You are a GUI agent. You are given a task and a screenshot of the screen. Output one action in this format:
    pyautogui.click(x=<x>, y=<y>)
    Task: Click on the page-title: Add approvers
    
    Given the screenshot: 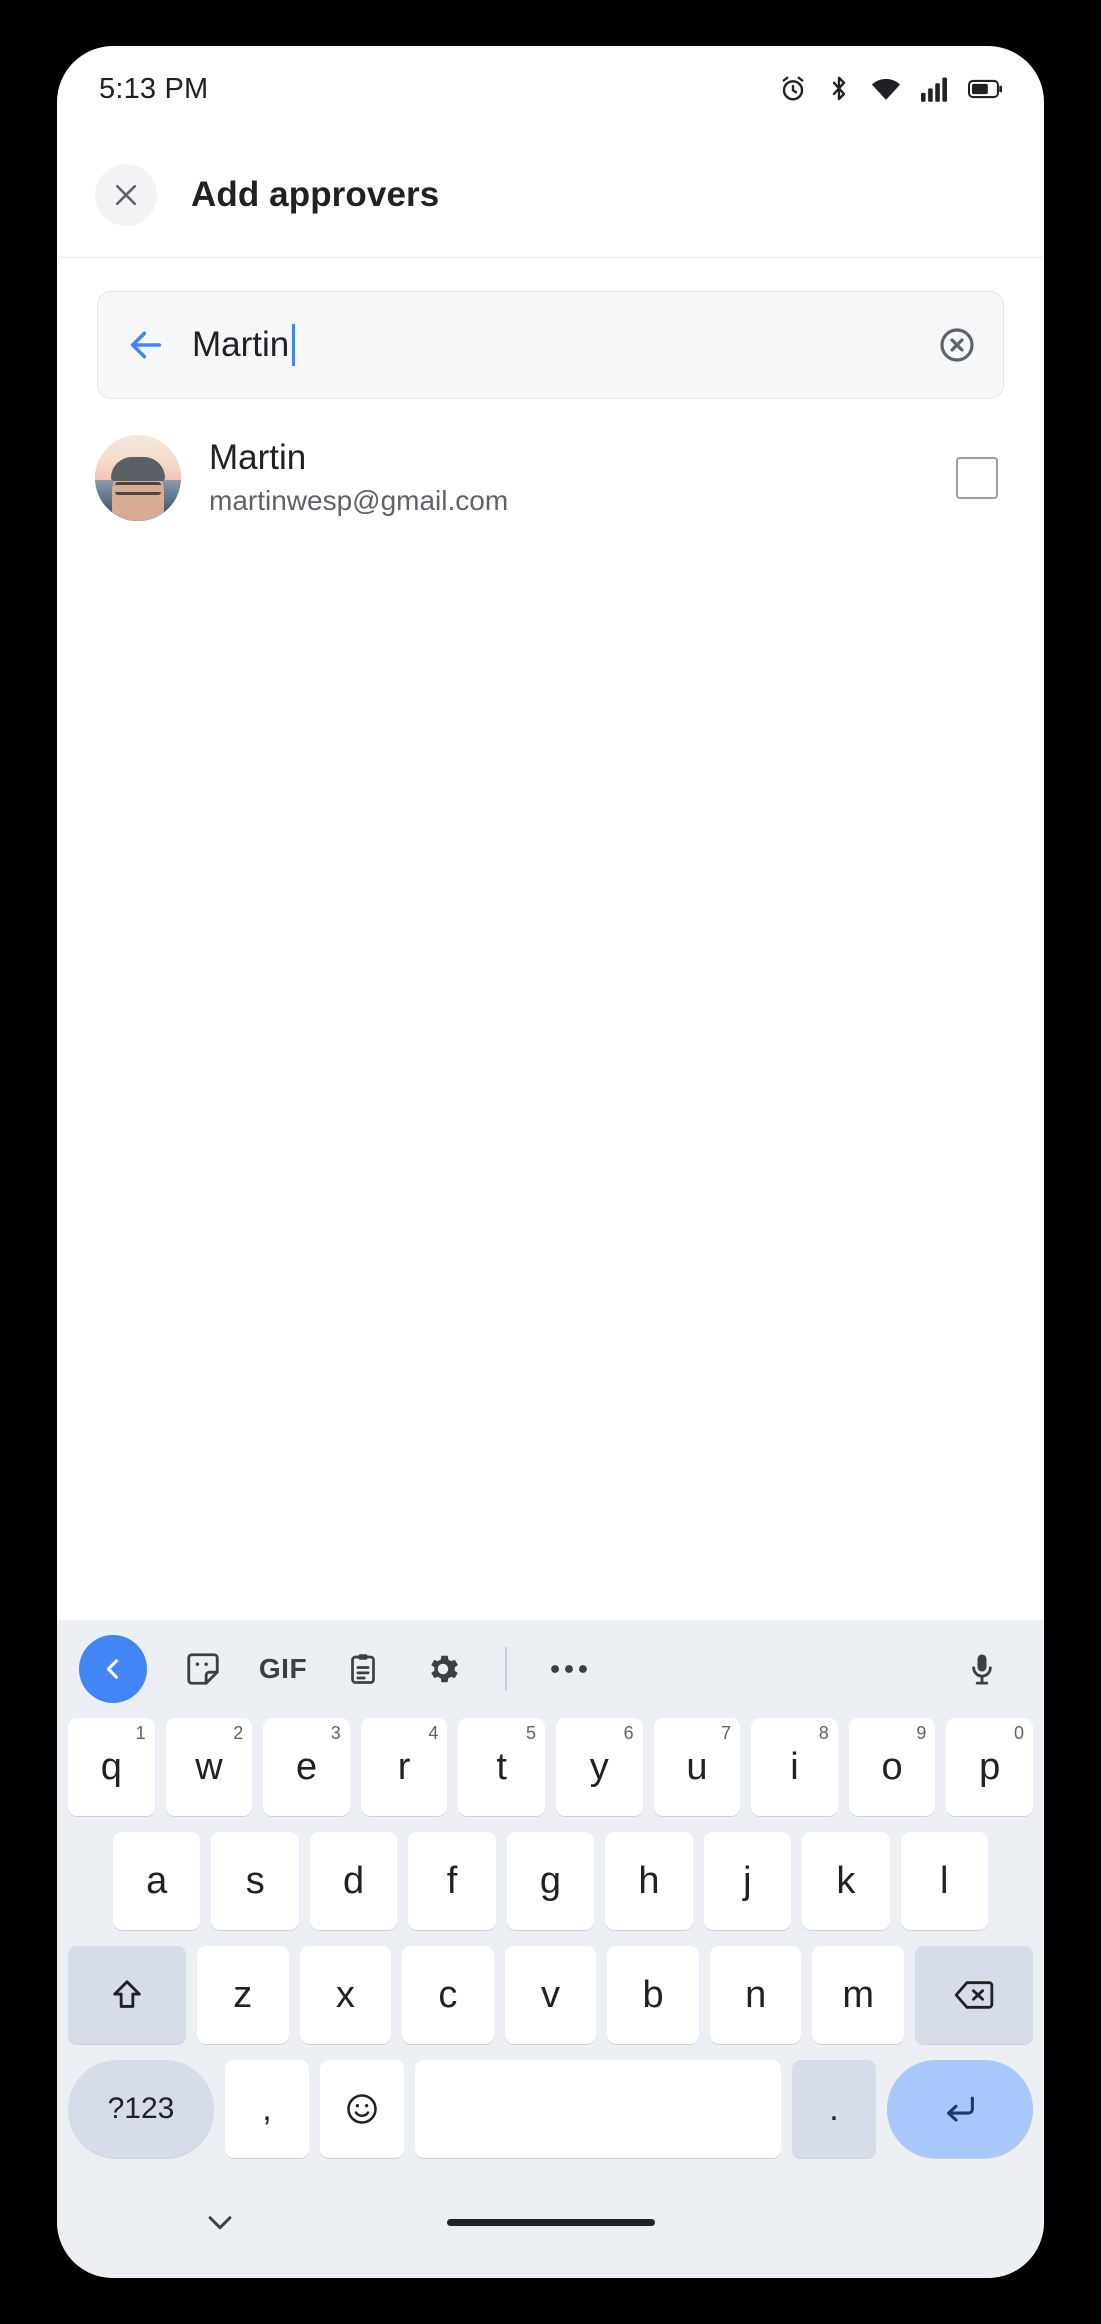 What is the action you would take?
    pyautogui.click(x=315, y=194)
    